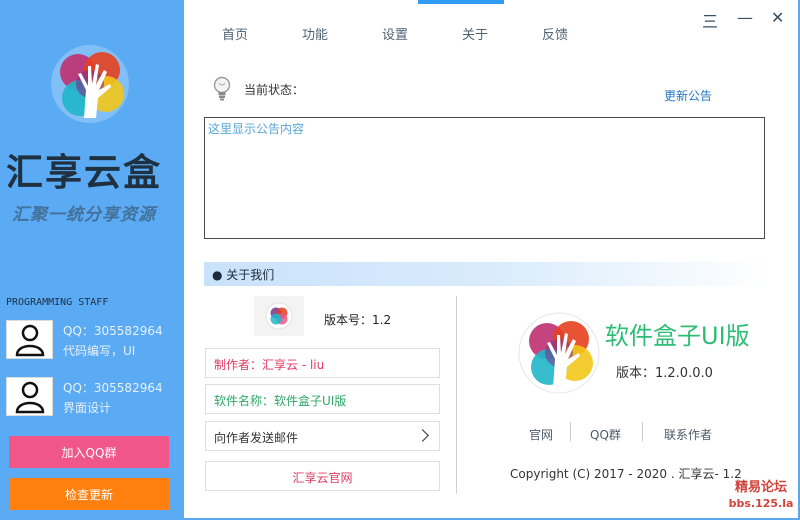  What do you see at coordinates (626, 474) in the screenshot?
I see `copyright-text: Copyright (C) 2017 - 2020 . 汇享云- 1.2` at bounding box center [626, 474].